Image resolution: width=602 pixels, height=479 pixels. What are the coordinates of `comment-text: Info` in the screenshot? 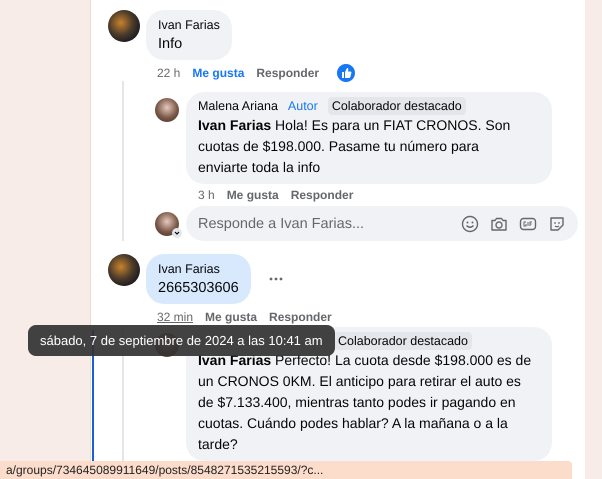 It's located at (171, 44).